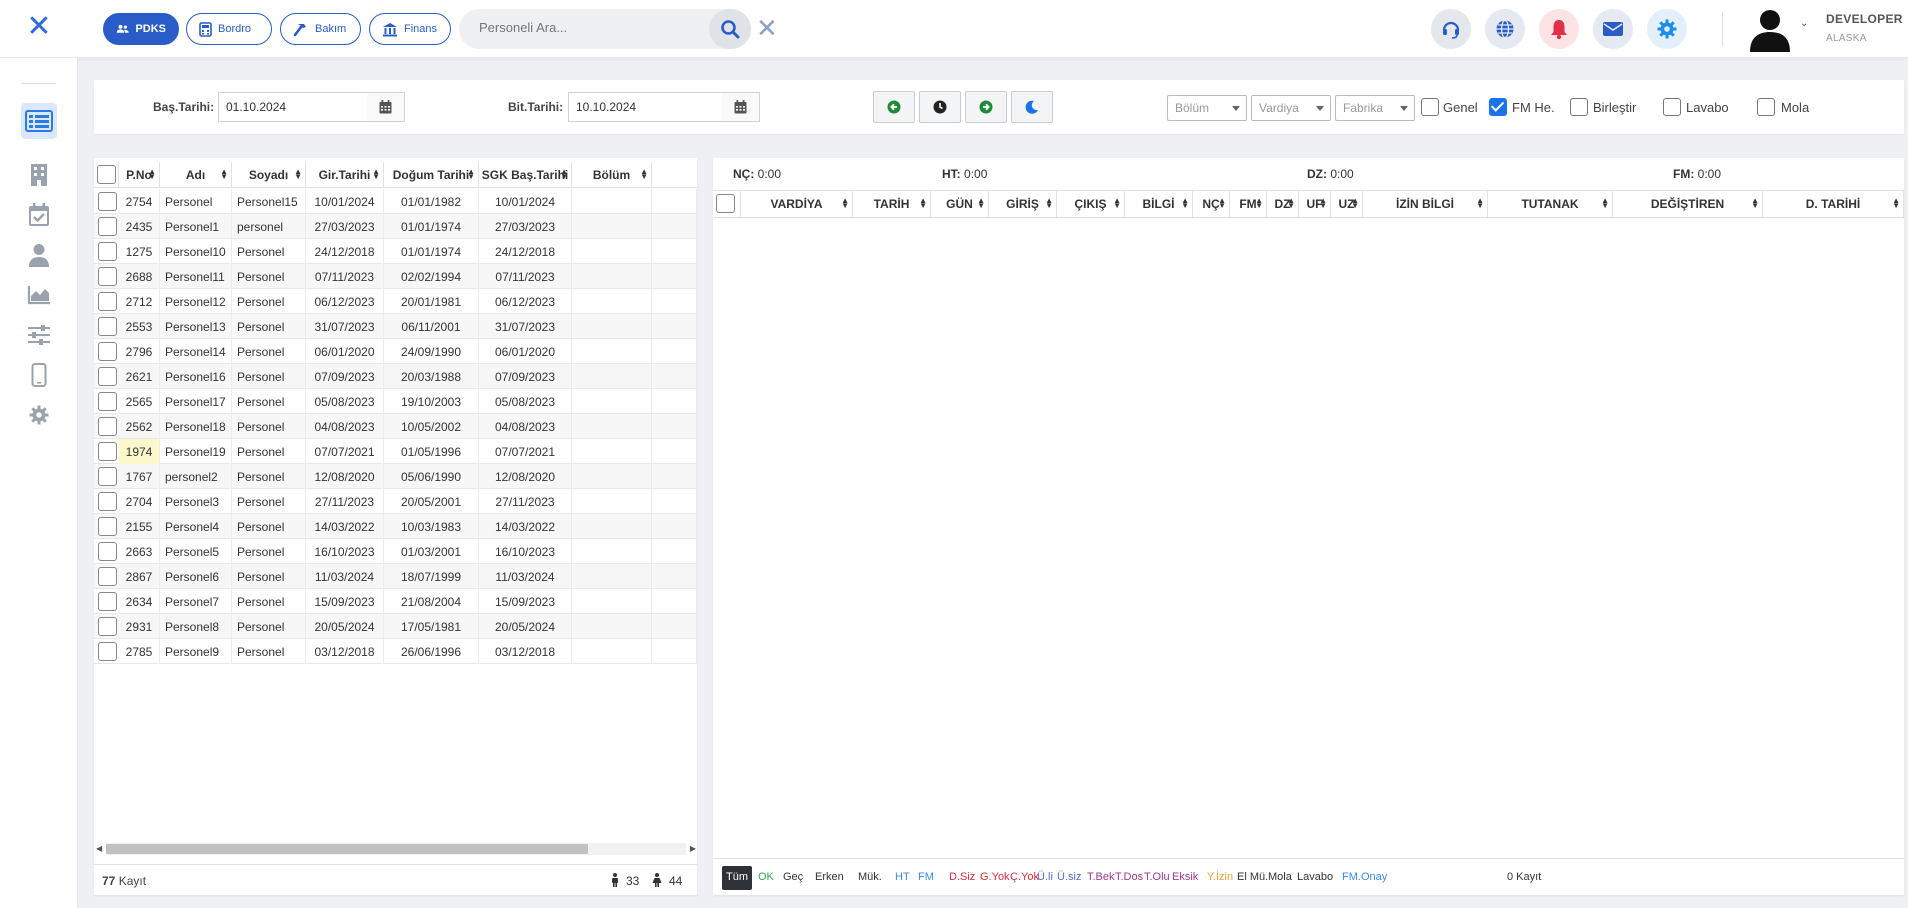 The image size is (1908, 908). Describe the element at coordinates (141, 29) in the screenshot. I see `module-pdks-button: PDKS` at that location.